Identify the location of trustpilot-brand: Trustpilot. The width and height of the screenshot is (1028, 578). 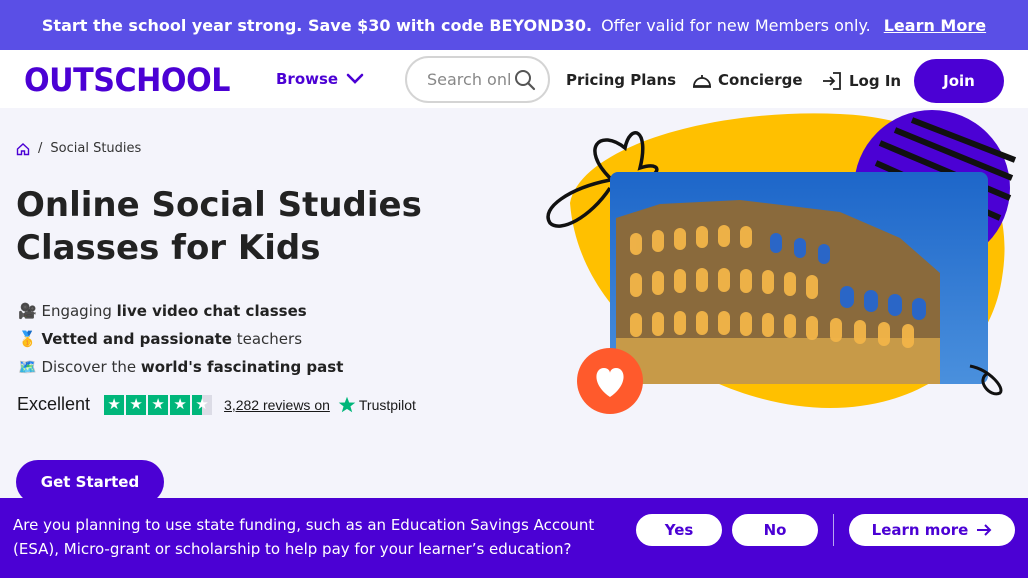
(377, 405).